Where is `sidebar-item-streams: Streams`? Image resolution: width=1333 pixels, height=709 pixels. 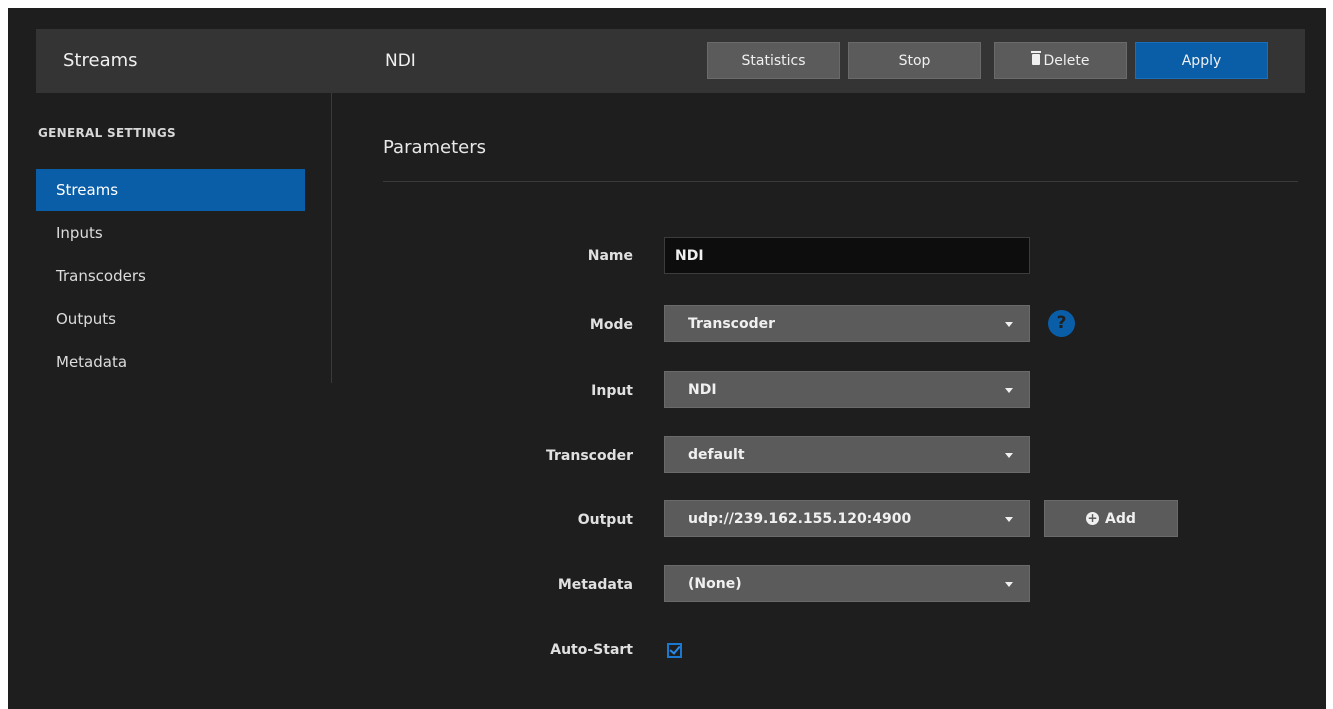 sidebar-item-streams: Streams is located at coordinates (170, 190).